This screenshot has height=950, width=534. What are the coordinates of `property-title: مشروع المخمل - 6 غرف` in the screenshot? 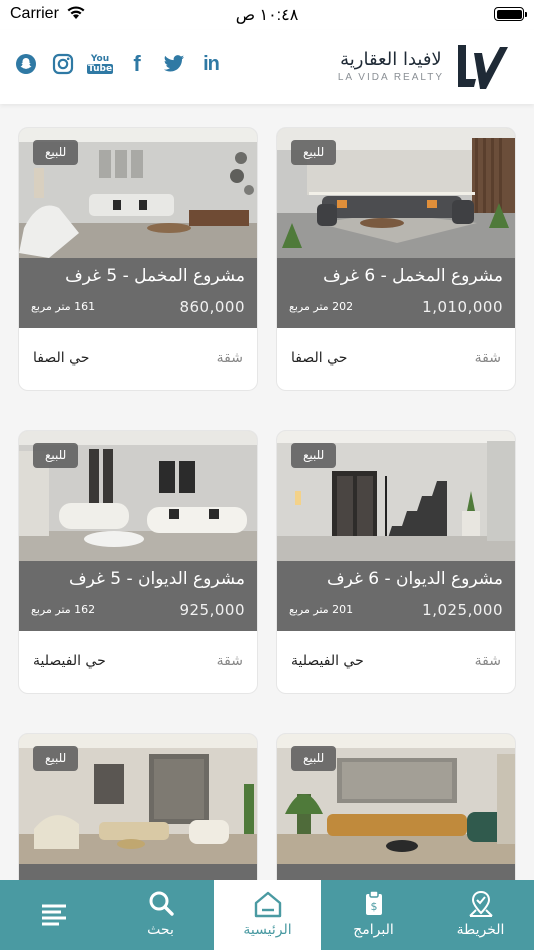 It's located at (413, 276).